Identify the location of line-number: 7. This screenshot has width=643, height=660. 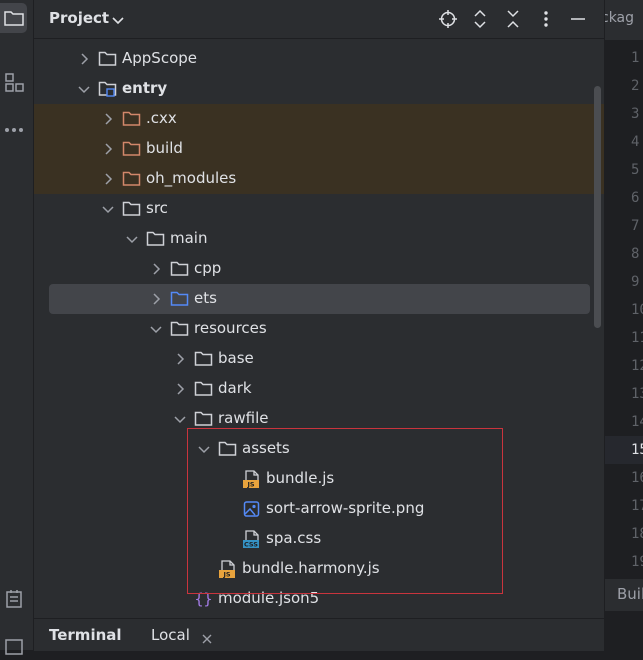
(635, 226).